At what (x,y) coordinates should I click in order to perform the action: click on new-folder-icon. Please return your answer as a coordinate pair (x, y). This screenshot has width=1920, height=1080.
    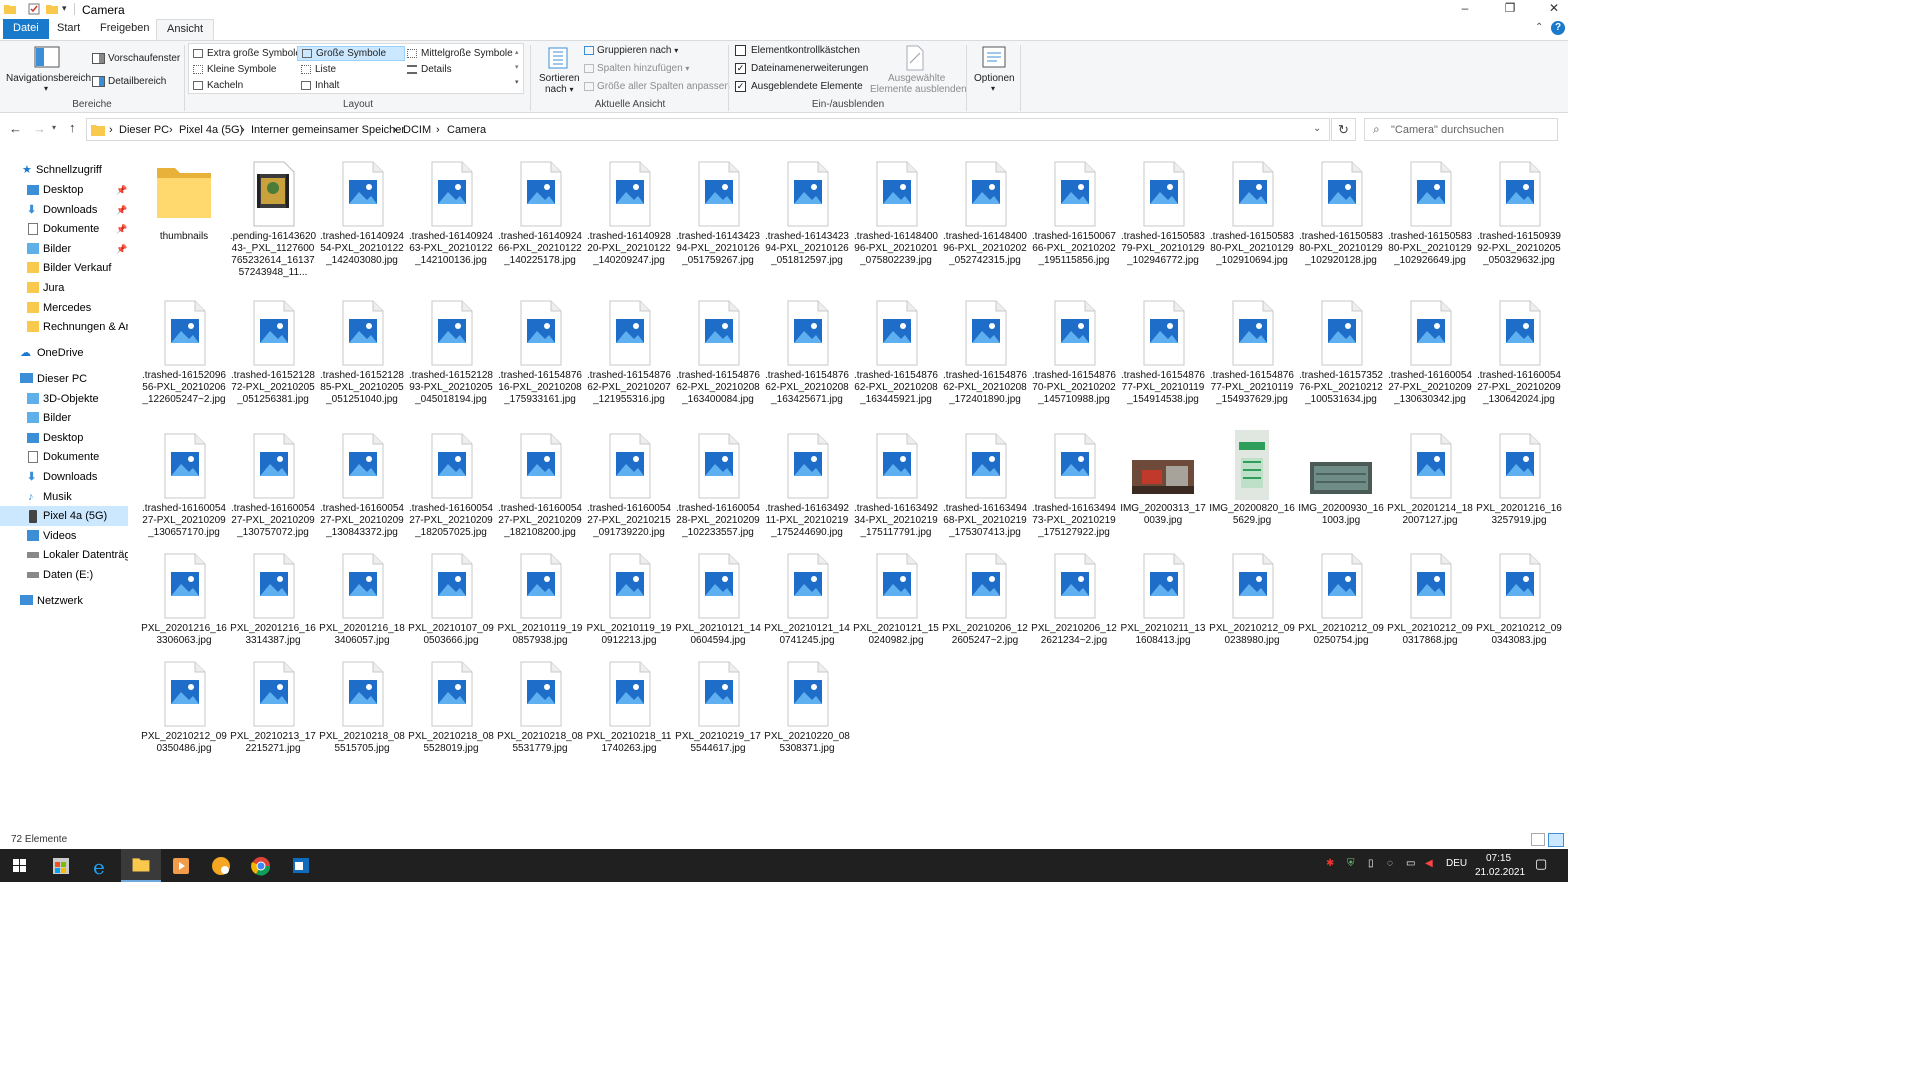
    Looking at the image, I should click on (52, 9).